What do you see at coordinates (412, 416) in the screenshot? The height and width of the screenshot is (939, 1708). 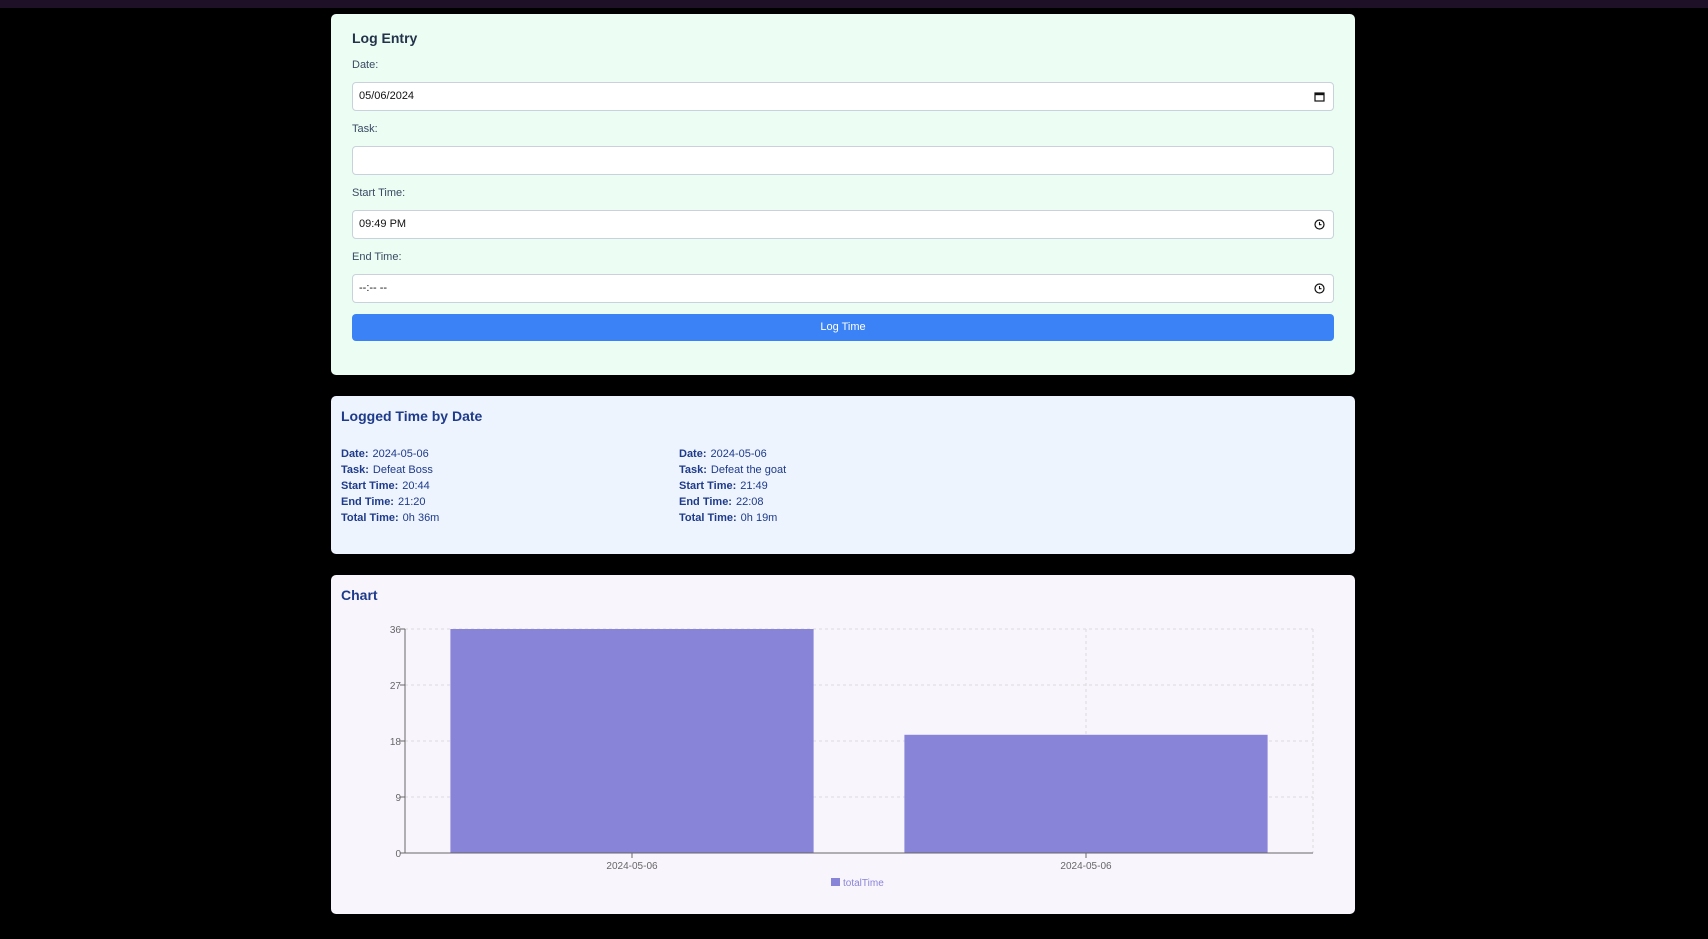 I see `logged-time-title: Logged Time by Date` at bounding box center [412, 416].